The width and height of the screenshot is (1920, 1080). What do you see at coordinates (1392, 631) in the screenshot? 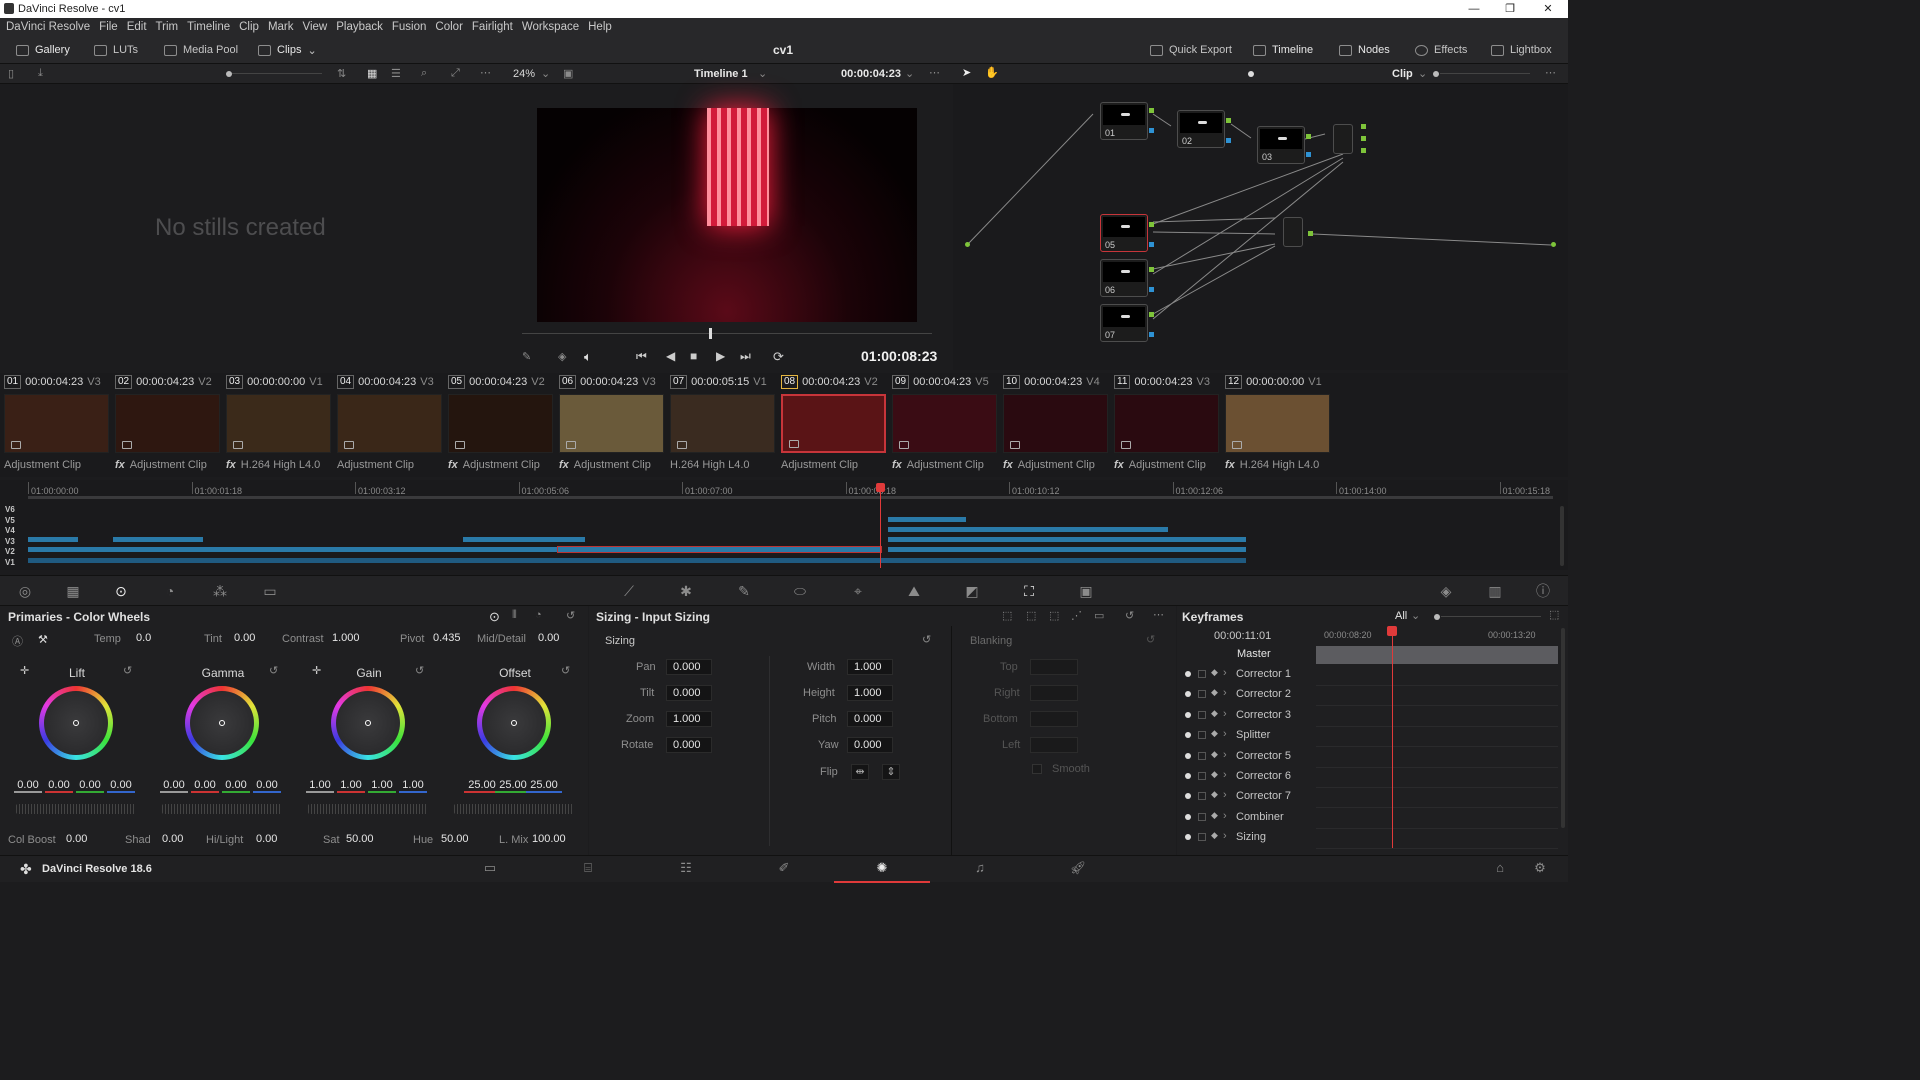
I see `keyframe-playhead-handle` at bounding box center [1392, 631].